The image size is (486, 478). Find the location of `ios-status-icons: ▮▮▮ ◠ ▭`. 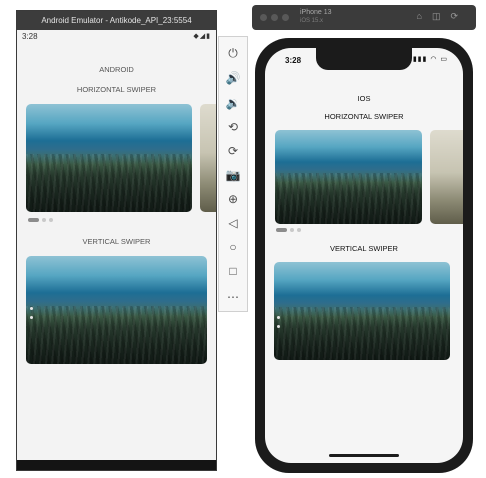

ios-status-icons: ▮▮▮ ◠ ▭ is located at coordinates (430, 59).